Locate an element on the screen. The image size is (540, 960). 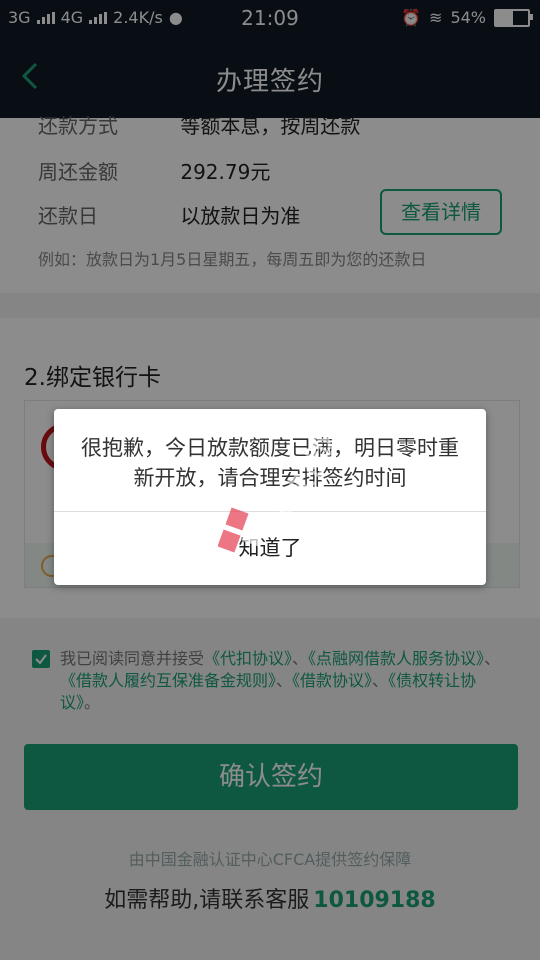
watermark: 卡农社区 is located at coordinates (280, 484).